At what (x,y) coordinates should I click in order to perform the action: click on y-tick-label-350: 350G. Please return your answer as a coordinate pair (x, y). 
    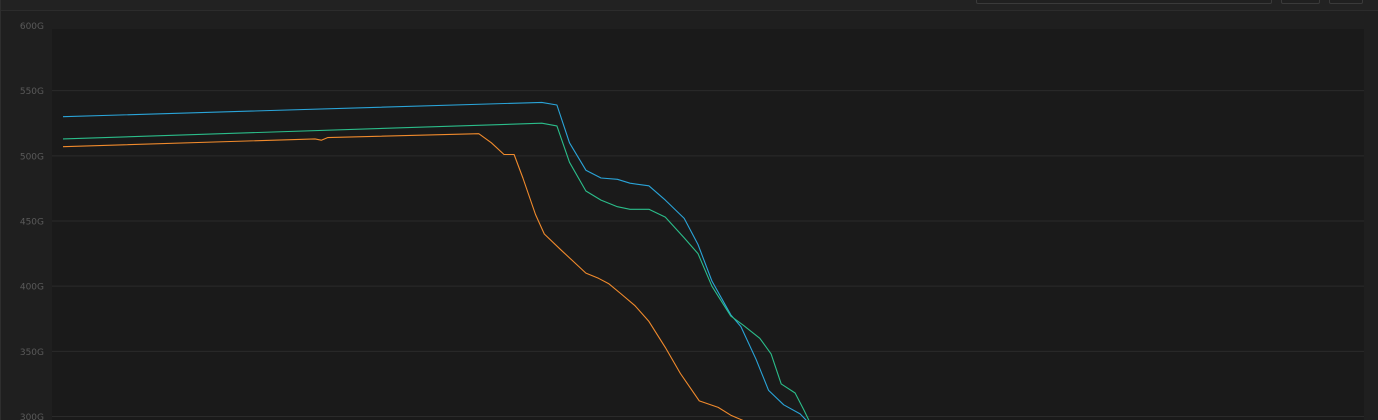
    Looking at the image, I should click on (32, 353).